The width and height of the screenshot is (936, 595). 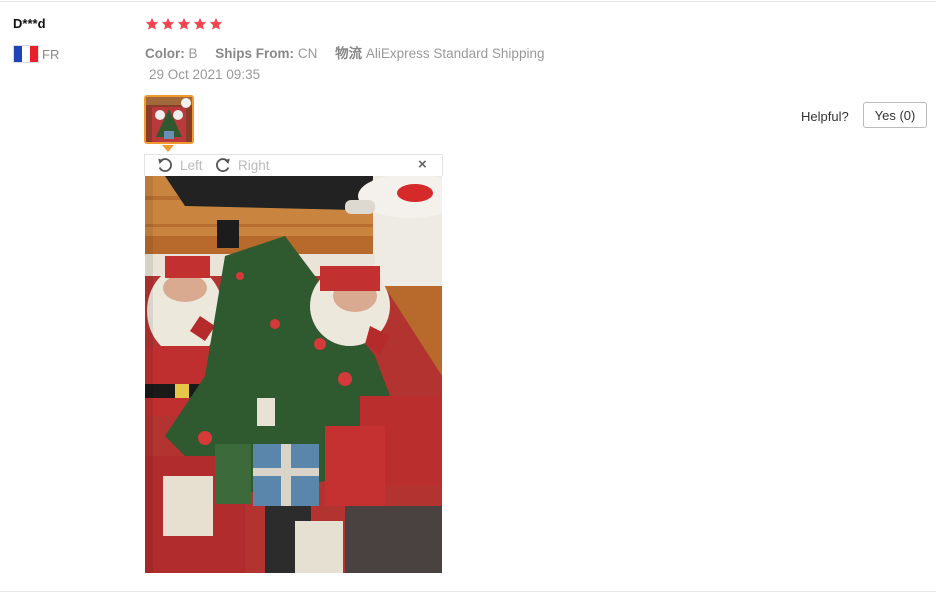 I want to click on rotate-left-label: Left, so click(x=191, y=165).